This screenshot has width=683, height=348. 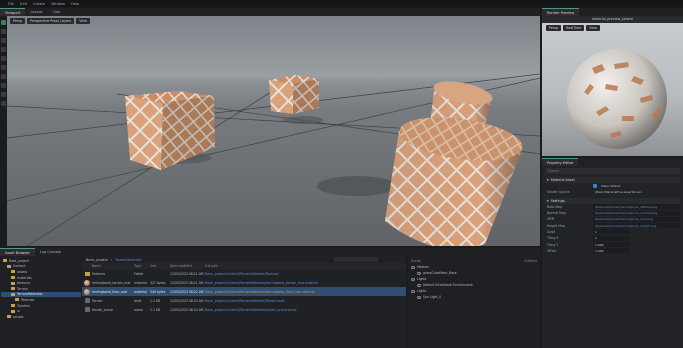 What do you see at coordinates (551, 231) in the screenshot?
I see `property-key: Scale` at bounding box center [551, 231].